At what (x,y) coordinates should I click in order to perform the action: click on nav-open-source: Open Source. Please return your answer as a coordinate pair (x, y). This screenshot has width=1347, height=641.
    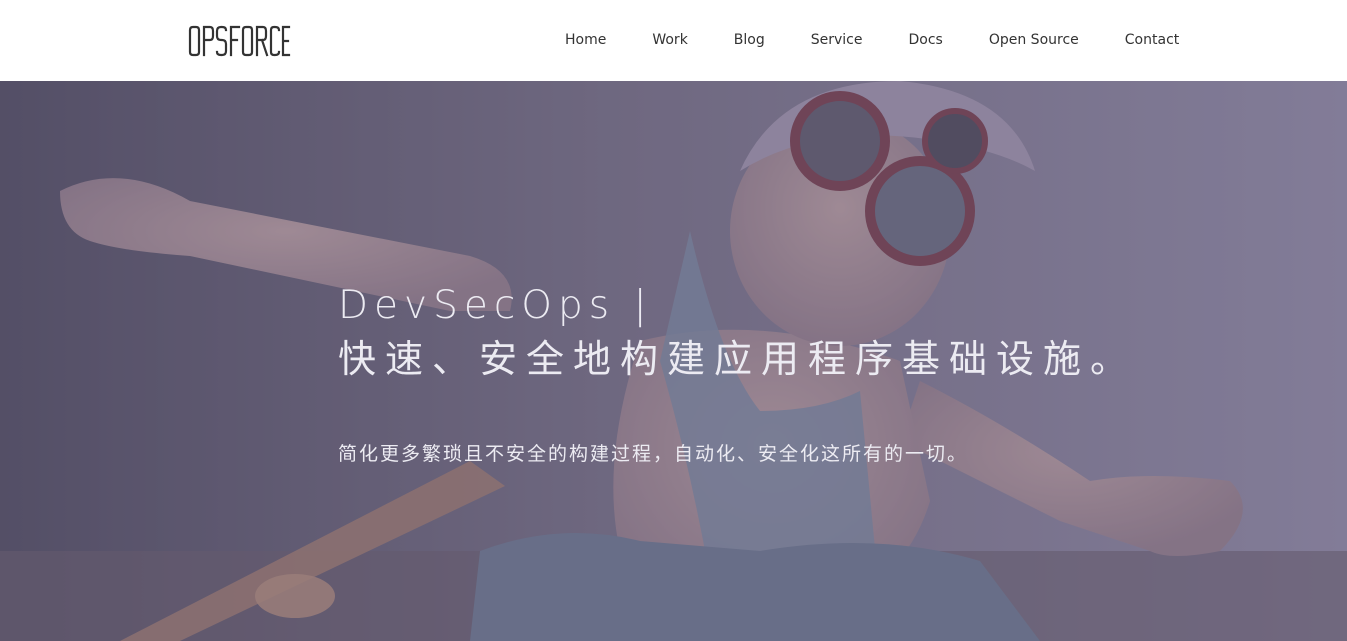
    Looking at the image, I should click on (1034, 40).